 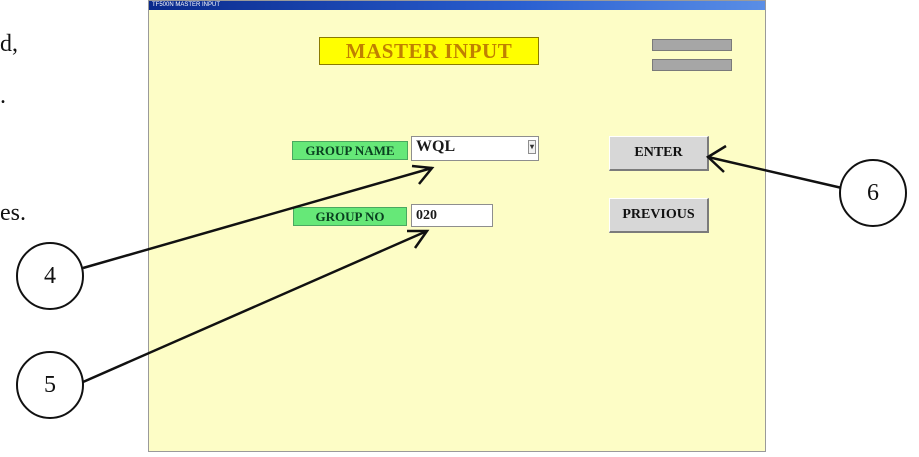 What do you see at coordinates (9, 44) in the screenshot?
I see `side-text-line-1: d,` at bounding box center [9, 44].